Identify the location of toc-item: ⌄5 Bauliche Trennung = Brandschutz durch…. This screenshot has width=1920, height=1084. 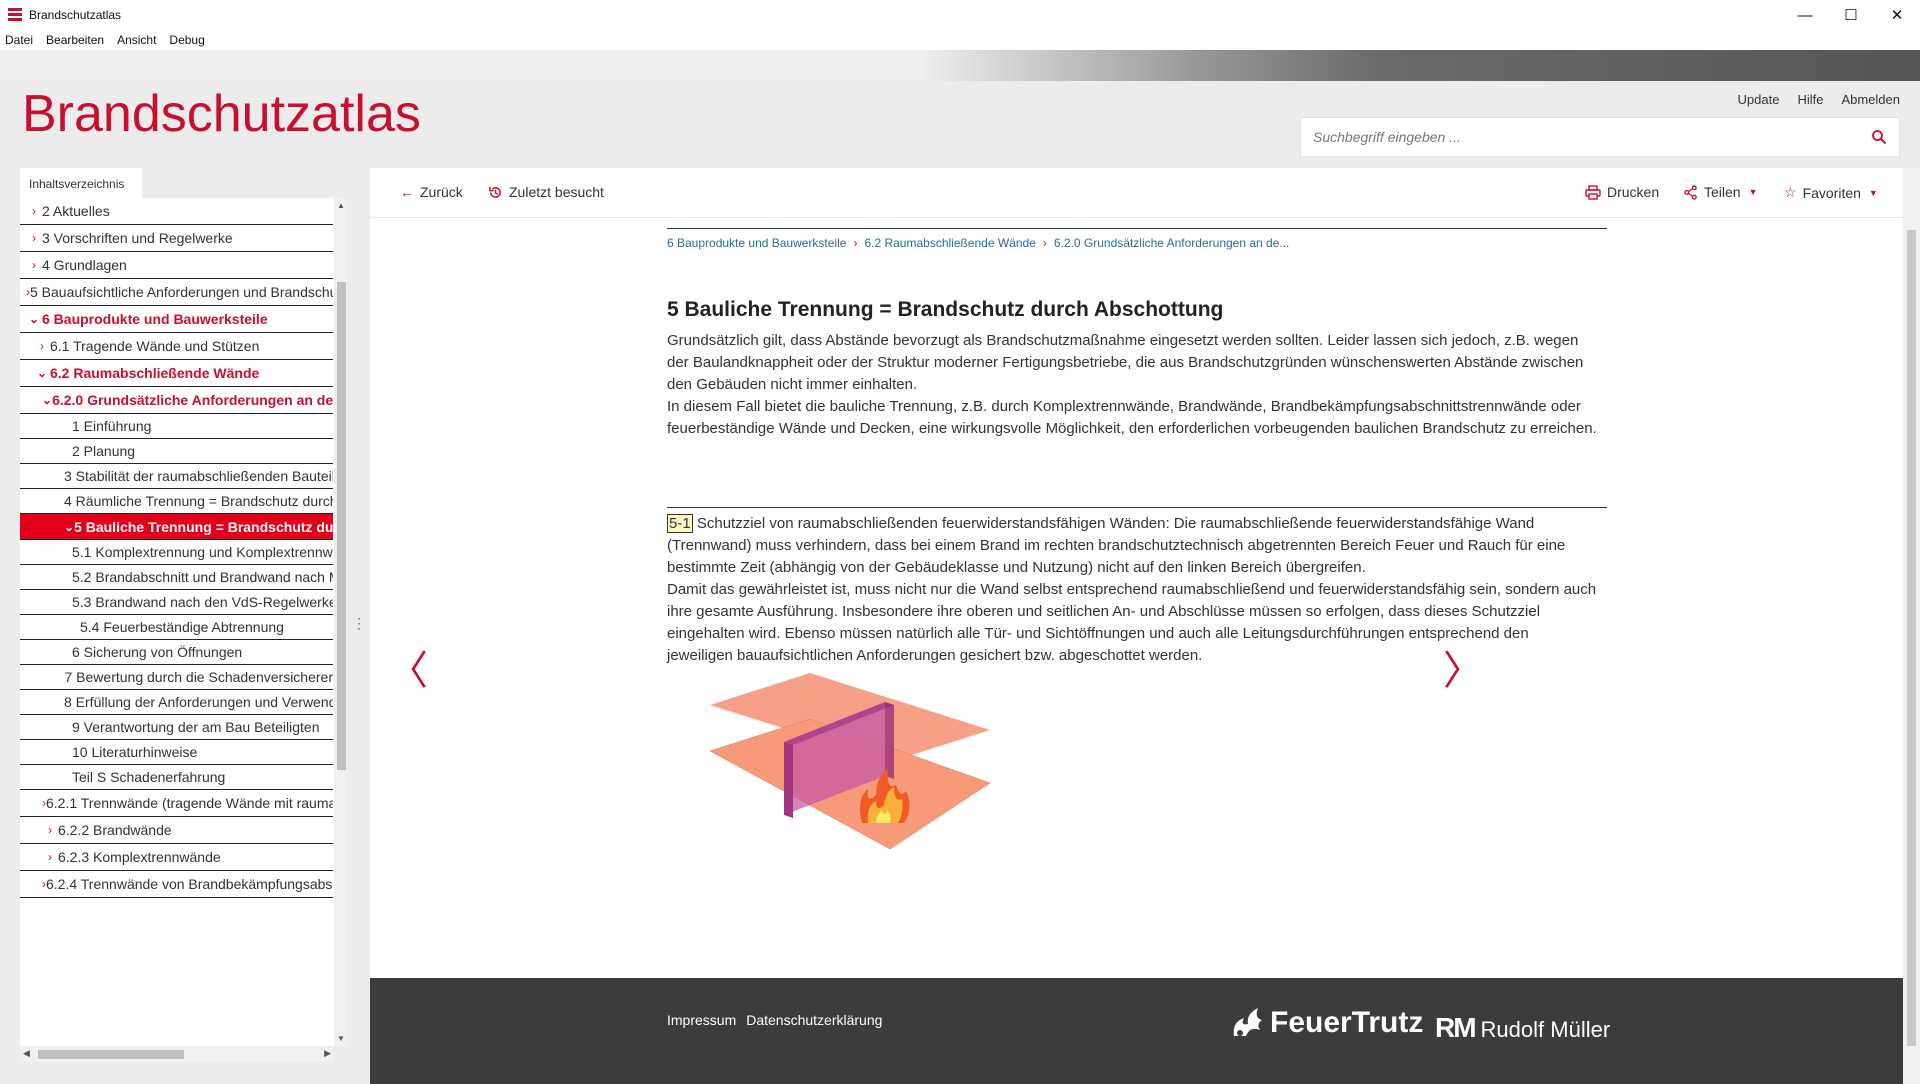
(176, 527).